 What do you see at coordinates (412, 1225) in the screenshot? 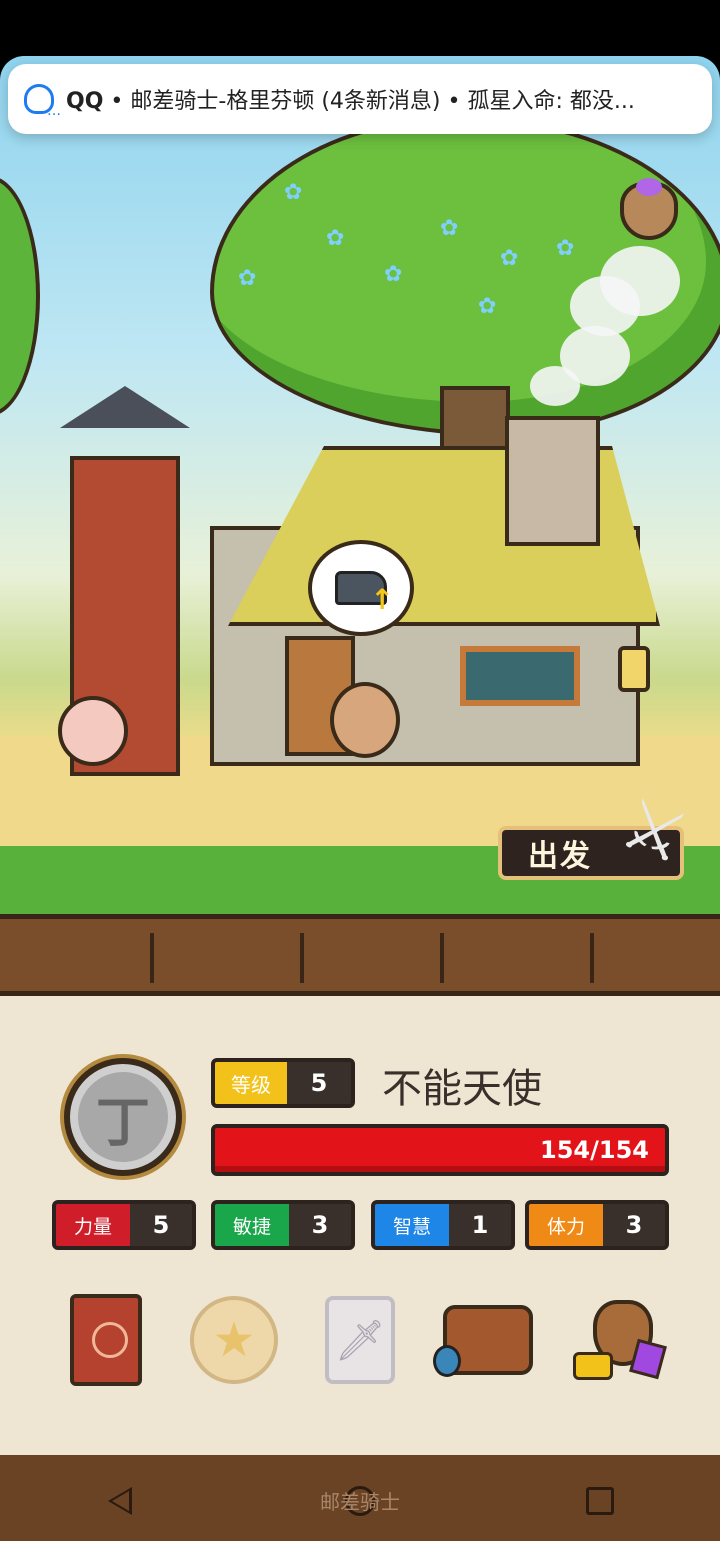
I see `stat-label: 智慧` at bounding box center [412, 1225].